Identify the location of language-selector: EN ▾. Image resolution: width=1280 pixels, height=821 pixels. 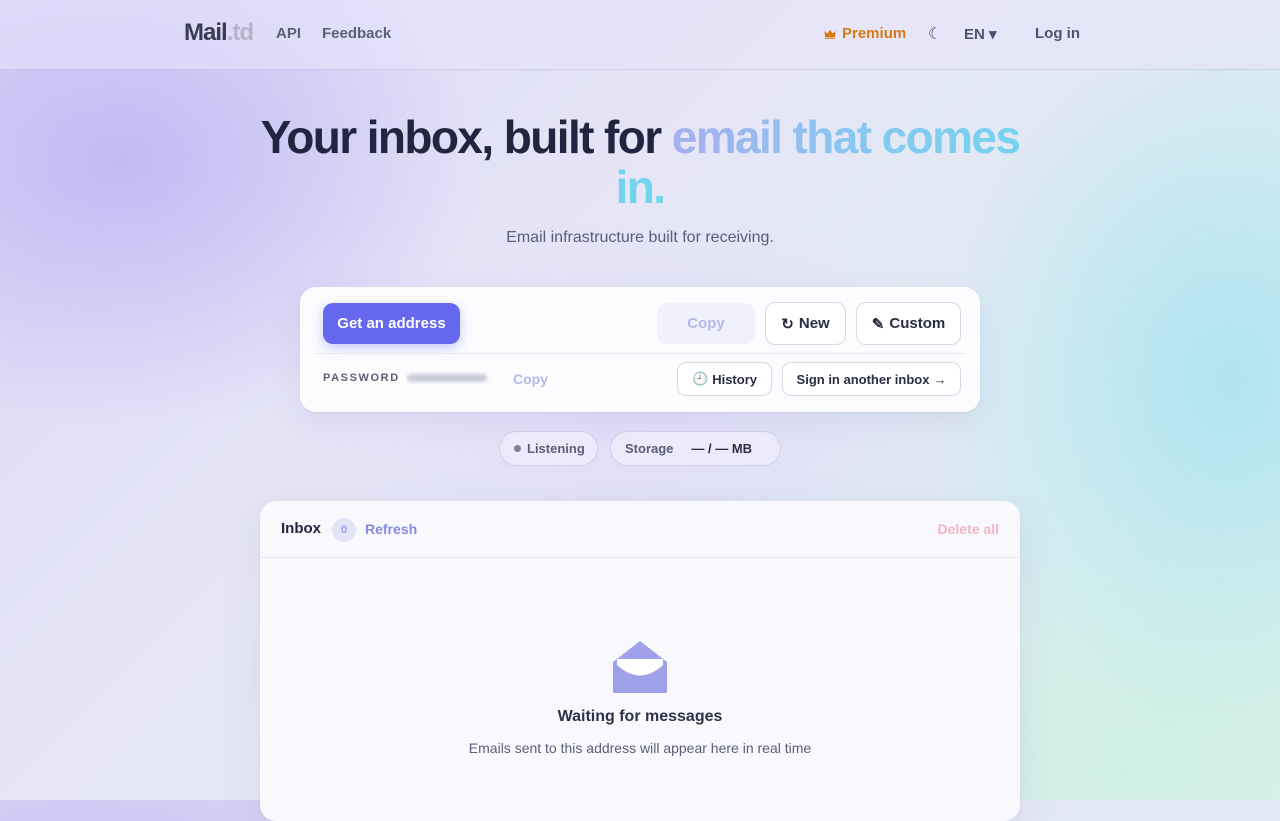
(980, 34).